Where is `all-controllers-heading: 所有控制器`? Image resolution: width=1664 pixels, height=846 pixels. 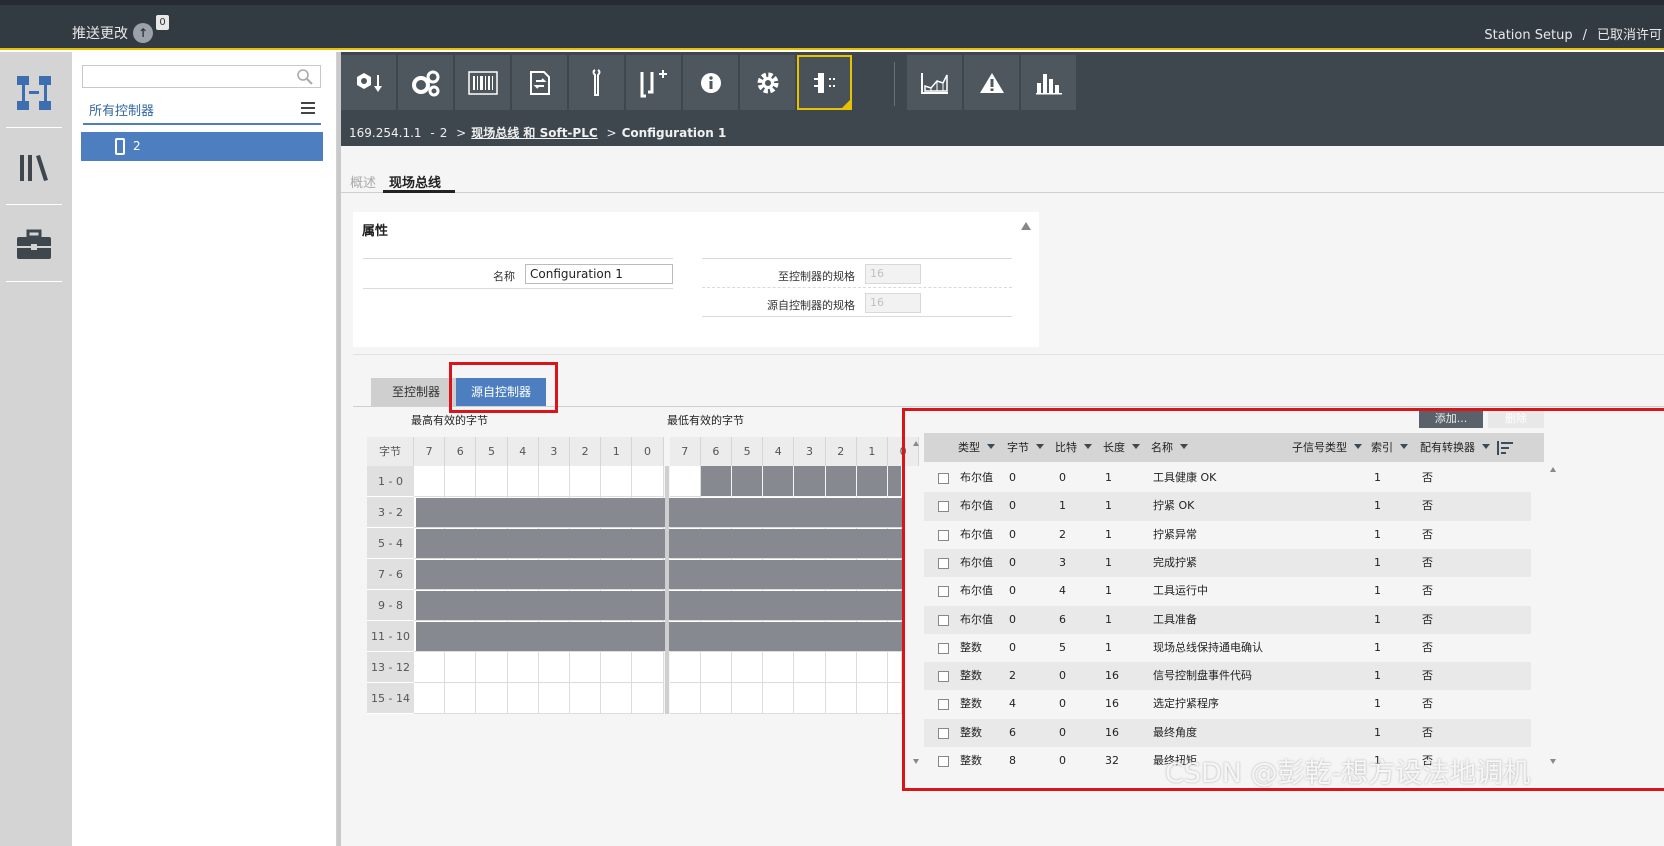
all-controllers-heading: 所有控制器 is located at coordinates (121, 109).